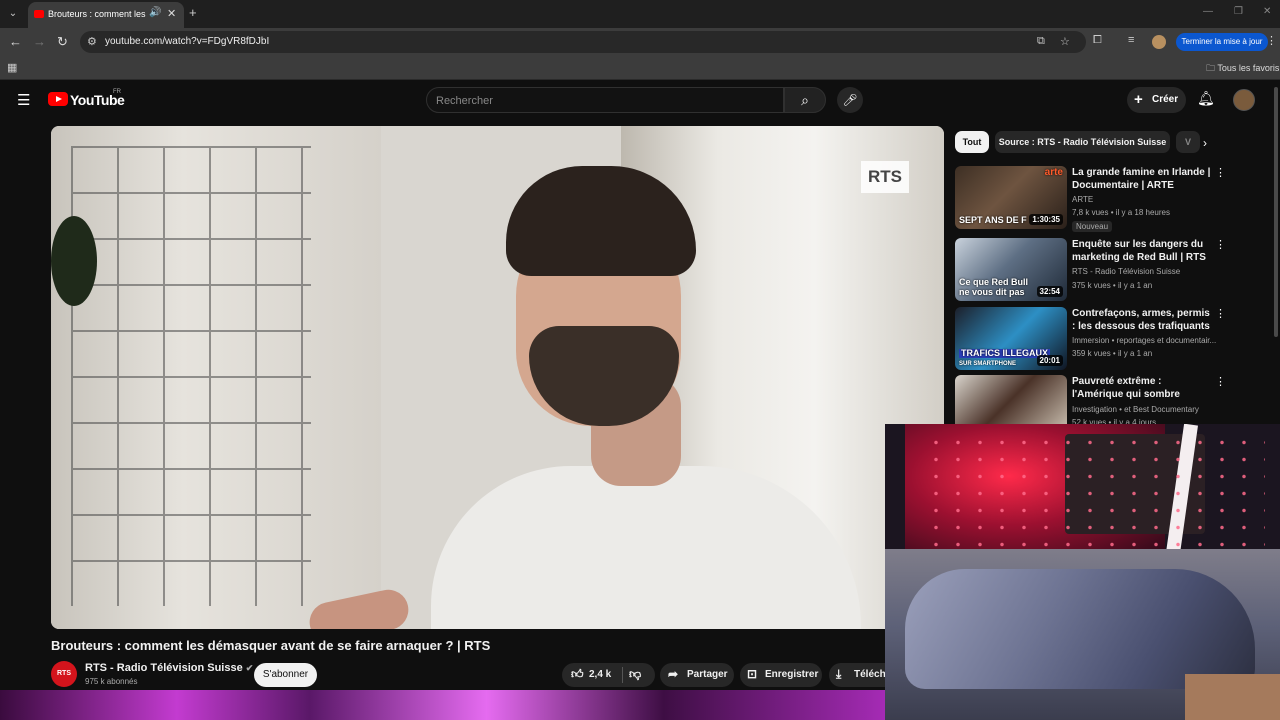 This screenshot has width=1280, height=720. Describe the element at coordinates (442, 705) in the screenshot. I see `overlay-purple-band` at that location.